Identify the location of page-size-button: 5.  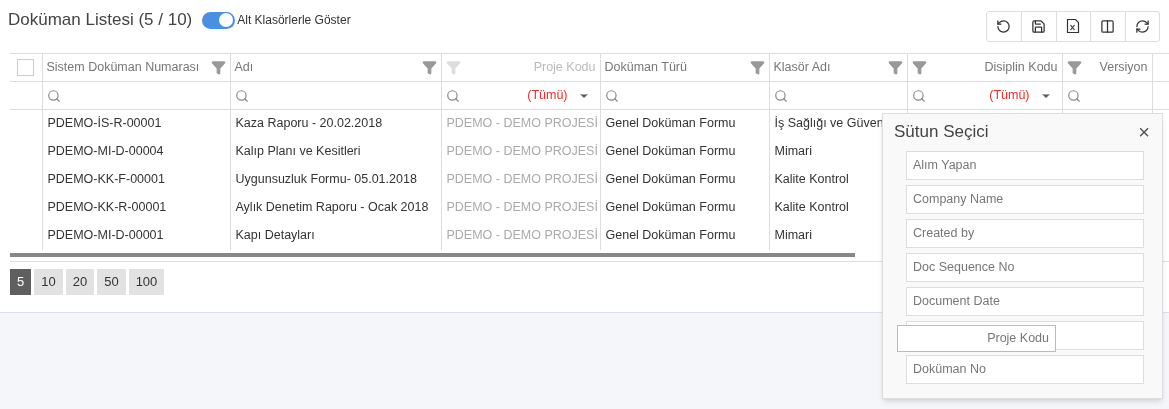
(21, 281).